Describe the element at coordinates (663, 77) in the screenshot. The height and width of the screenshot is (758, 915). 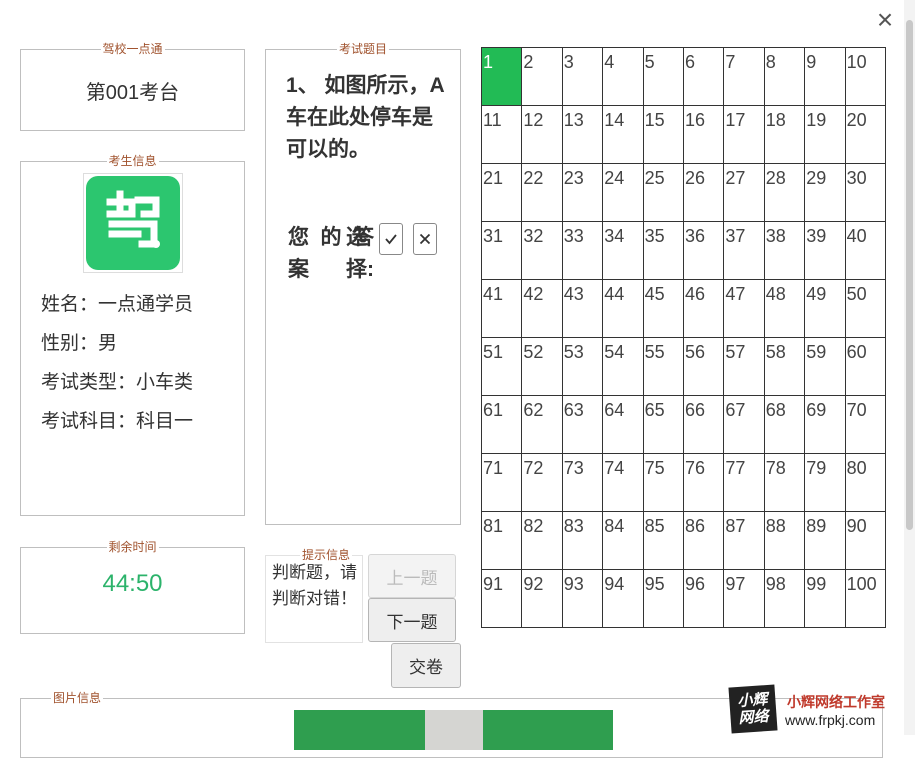
I see `question-cell: 5` at that location.